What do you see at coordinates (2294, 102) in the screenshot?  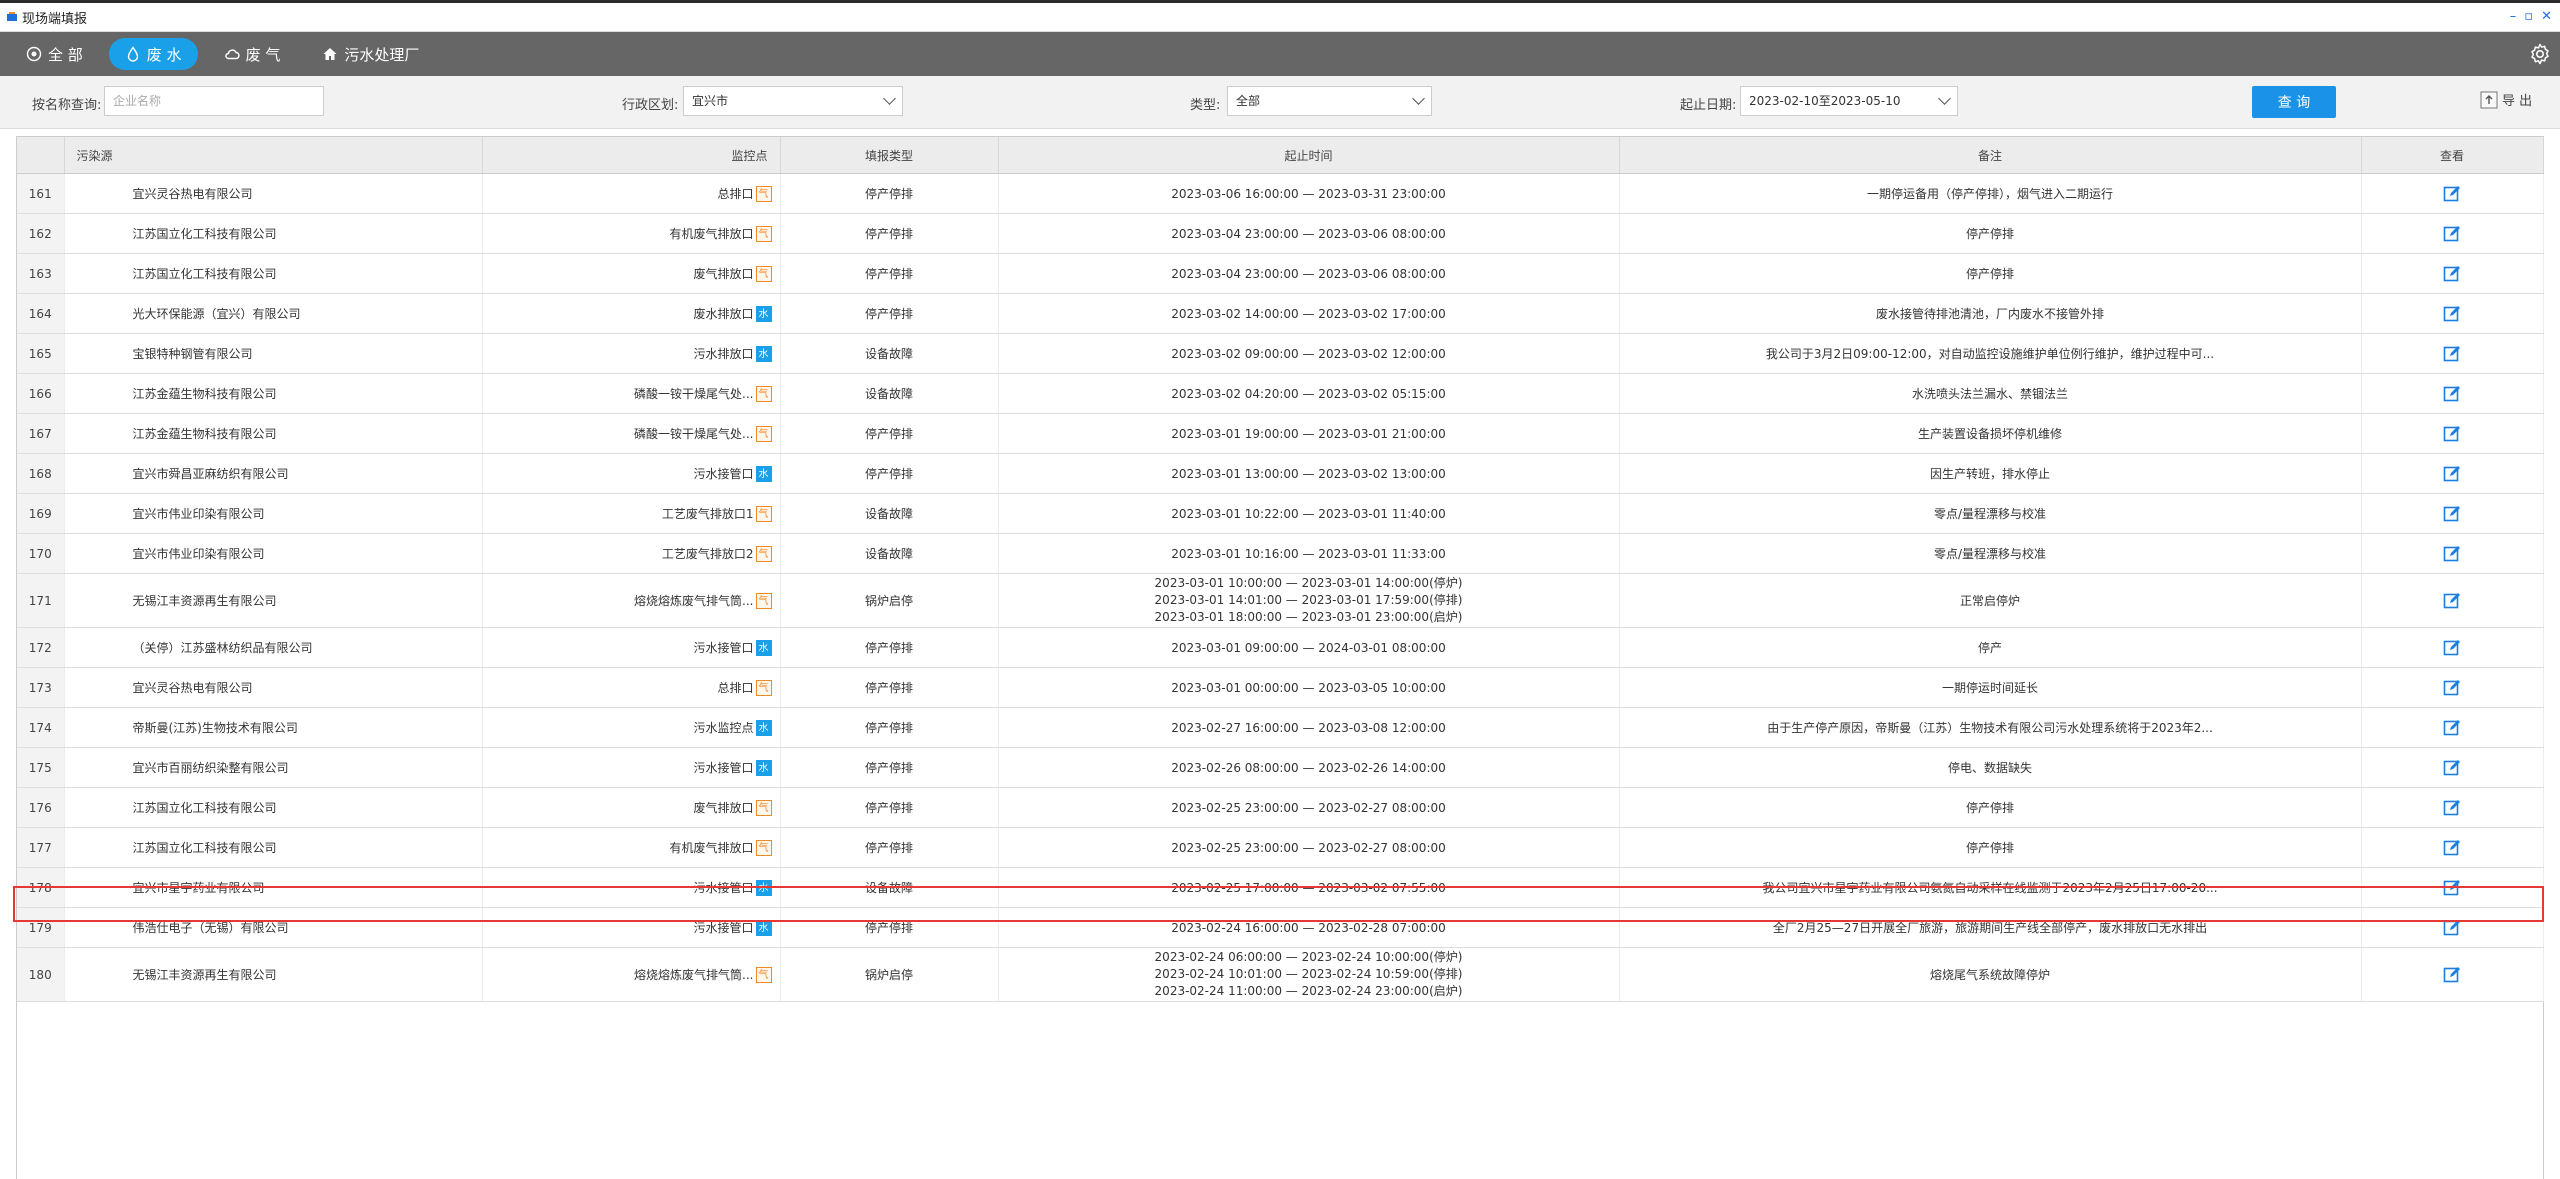 I see `query-button: 查 询` at bounding box center [2294, 102].